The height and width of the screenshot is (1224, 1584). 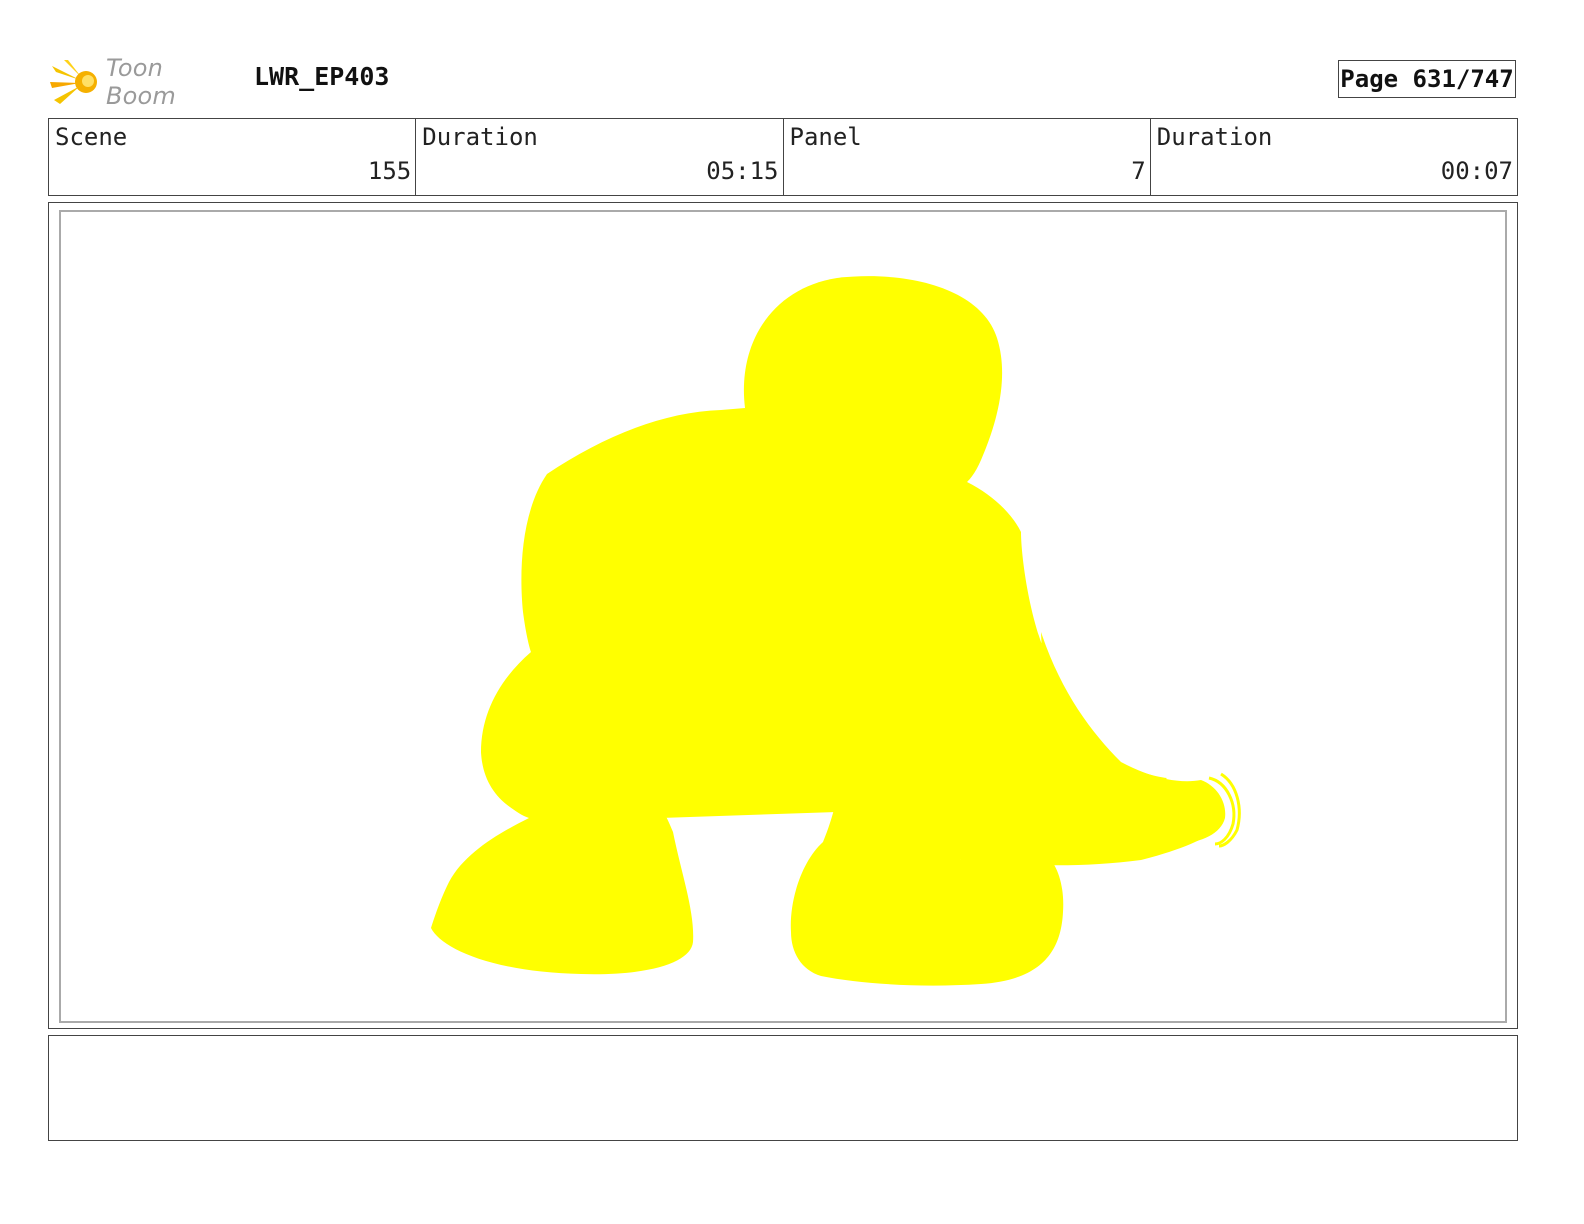 What do you see at coordinates (233, 157) in the screenshot?
I see `scene-cell: Scene 155` at bounding box center [233, 157].